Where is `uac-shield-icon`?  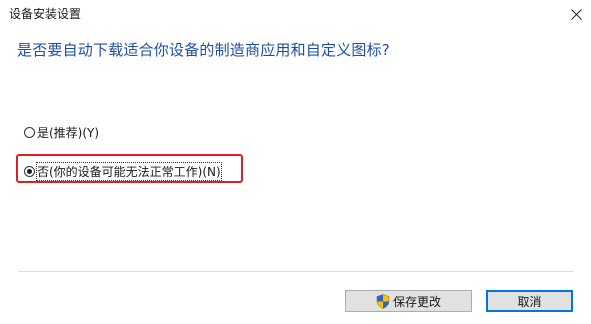 uac-shield-icon is located at coordinates (383, 301).